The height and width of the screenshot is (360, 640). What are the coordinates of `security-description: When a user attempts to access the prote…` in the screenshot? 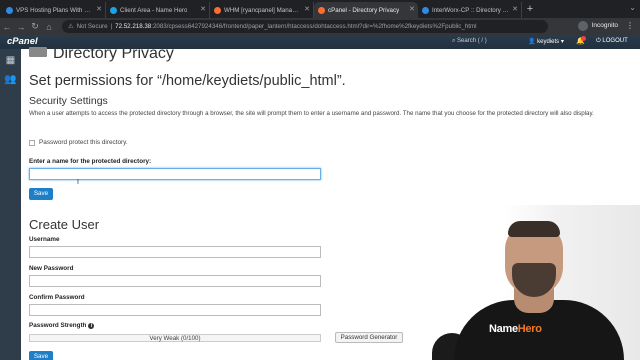 It's located at (311, 113).